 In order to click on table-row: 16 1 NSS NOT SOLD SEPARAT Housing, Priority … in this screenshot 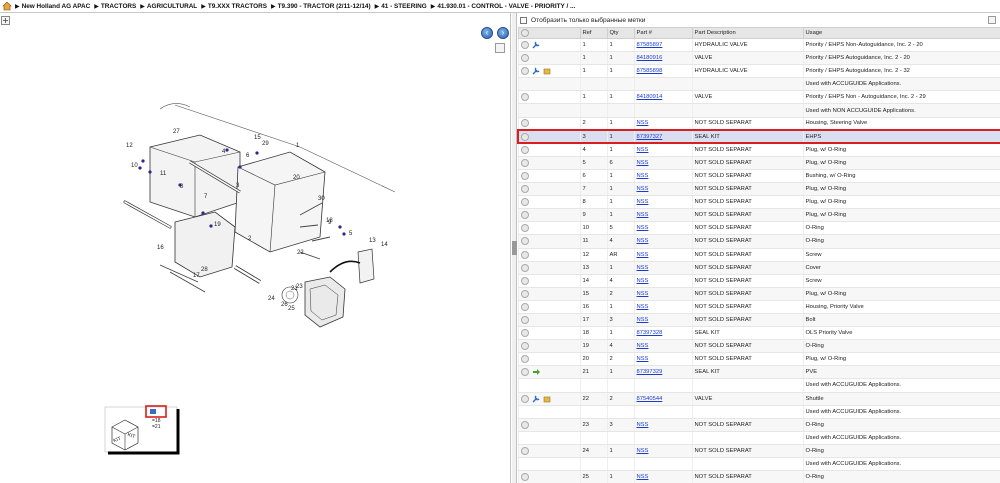, I will do `click(758, 307)`.